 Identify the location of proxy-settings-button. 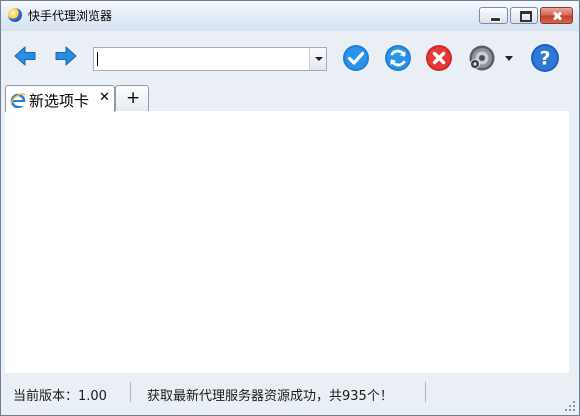
(491, 58).